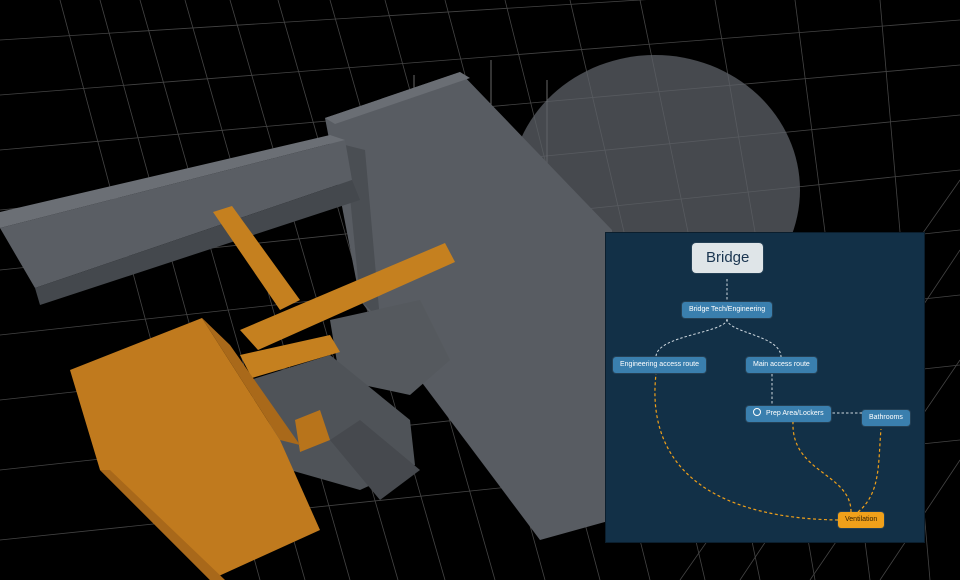 The width and height of the screenshot is (960, 580). I want to click on connection-links, so click(768, 400).